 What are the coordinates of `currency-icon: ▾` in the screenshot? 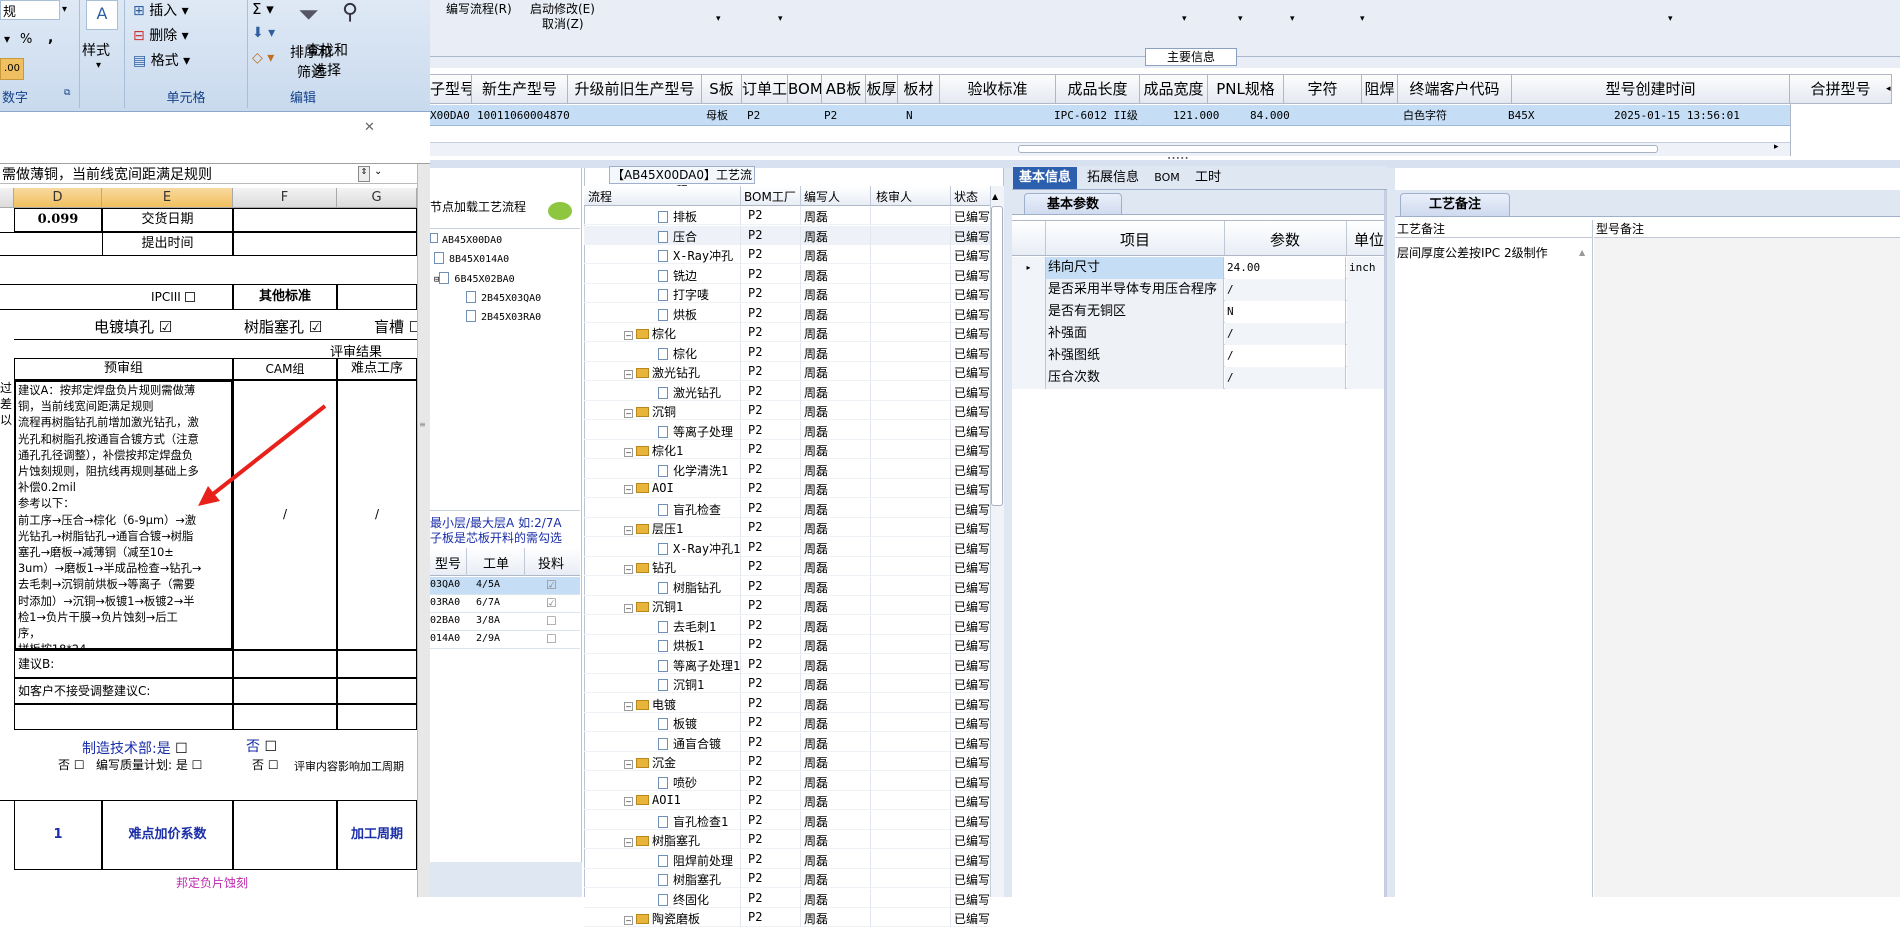 It's located at (7, 39).